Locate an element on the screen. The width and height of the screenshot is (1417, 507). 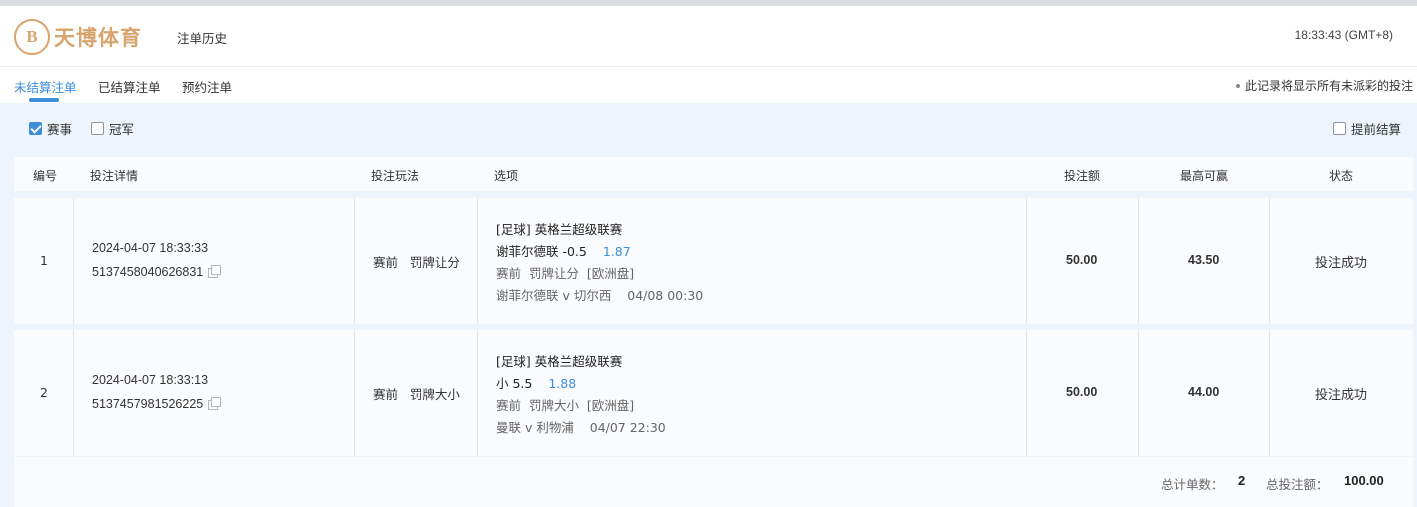
early-cashout-checkbox: 提前结算 is located at coordinates (1367, 128).